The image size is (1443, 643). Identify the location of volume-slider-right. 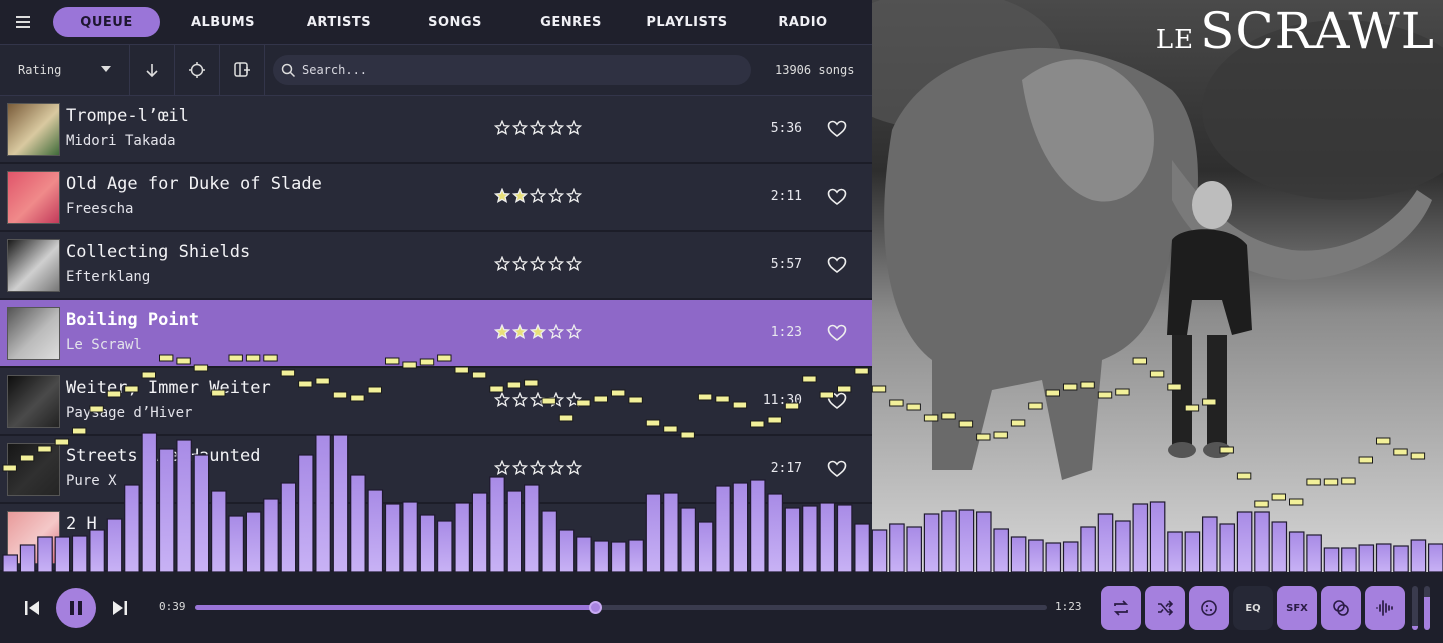
(1427, 608).